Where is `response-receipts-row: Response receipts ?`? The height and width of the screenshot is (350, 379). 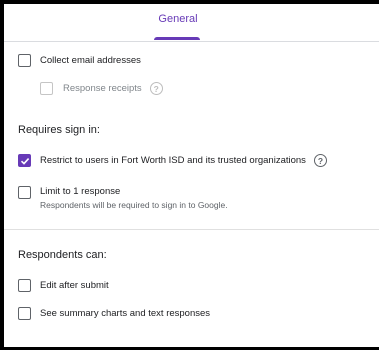 response-receipts-row: Response receipts ? is located at coordinates (101, 88).